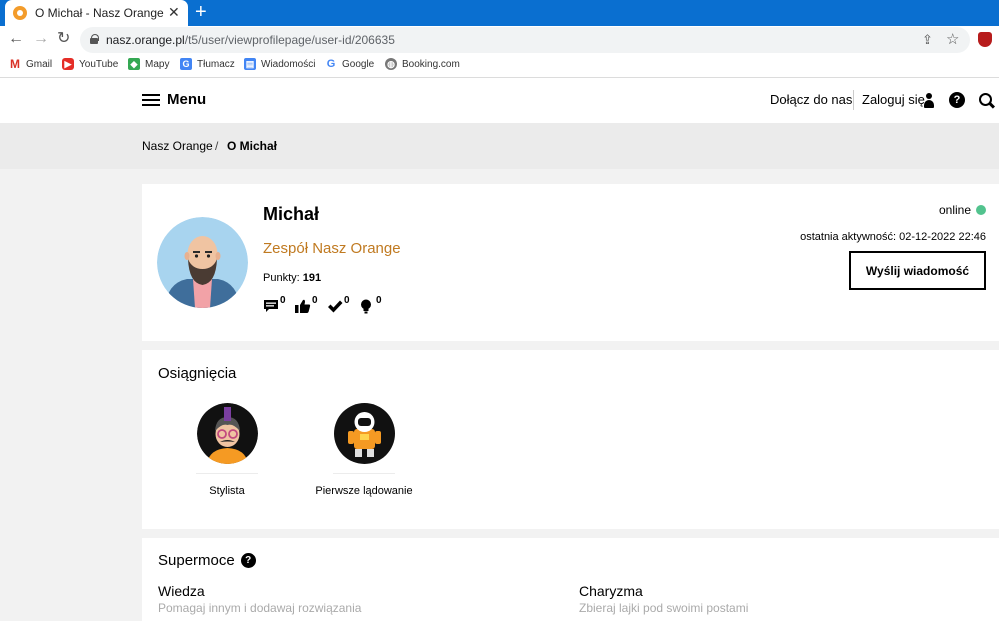  Describe the element at coordinates (952, 39) in the screenshot. I see `bookmark-star-icon: ☆` at that location.